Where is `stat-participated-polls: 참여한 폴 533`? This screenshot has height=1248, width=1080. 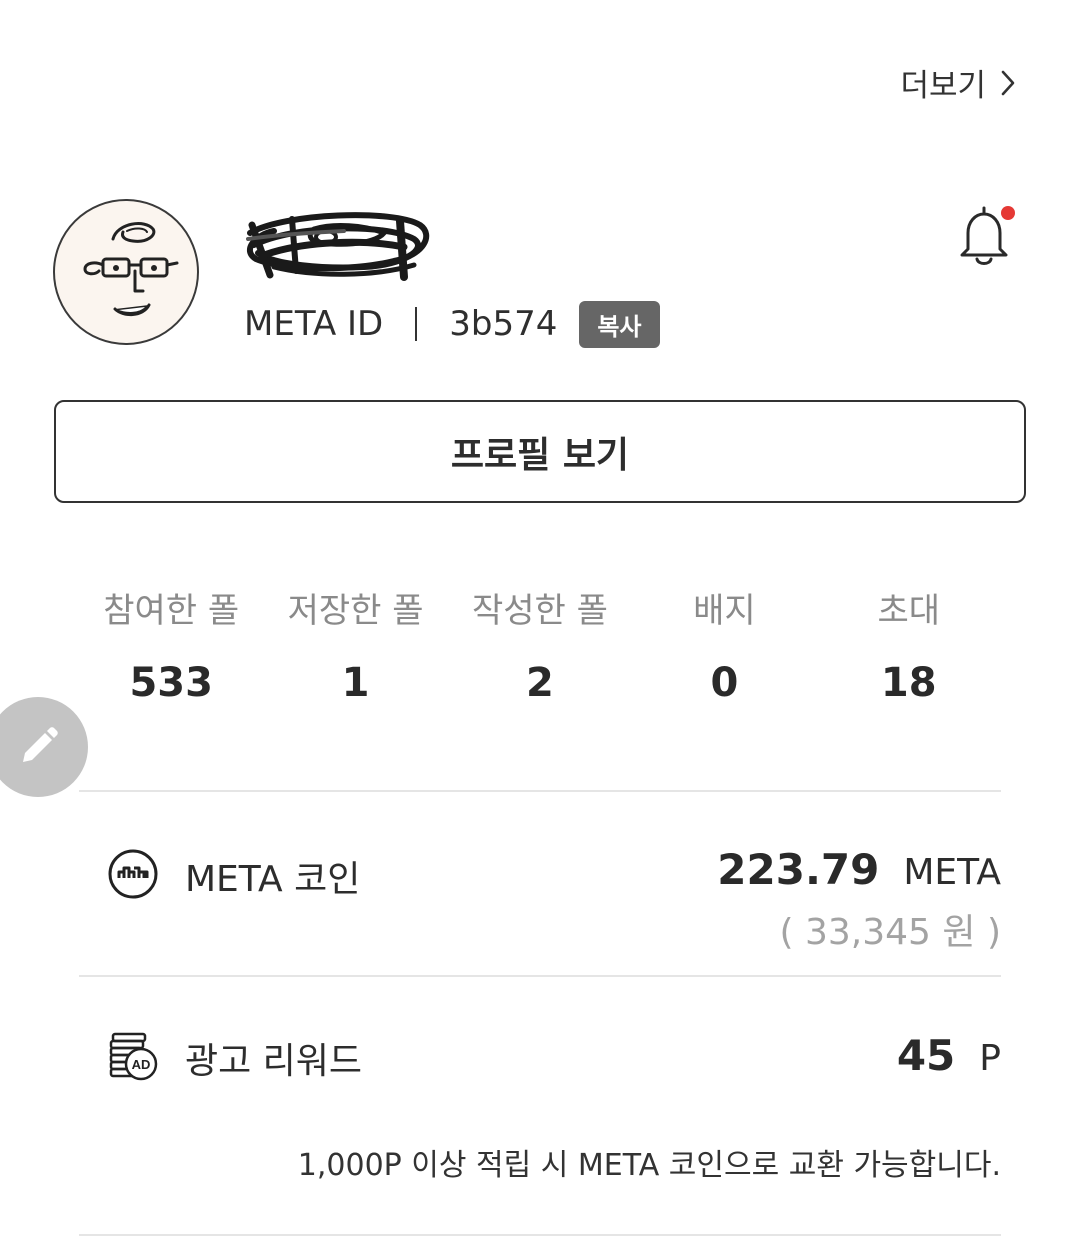 stat-participated-polls: 참여한 폴 533 is located at coordinates (171, 646).